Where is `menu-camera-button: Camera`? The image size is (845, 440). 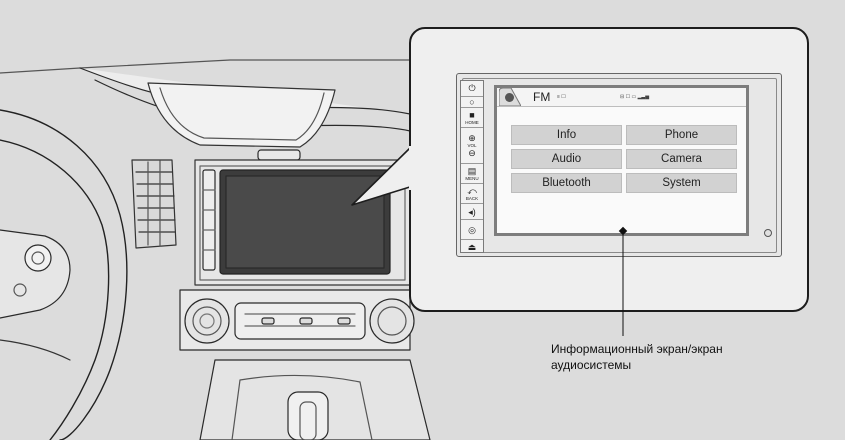
menu-camera-button: Camera is located at coordinates (681, 159).